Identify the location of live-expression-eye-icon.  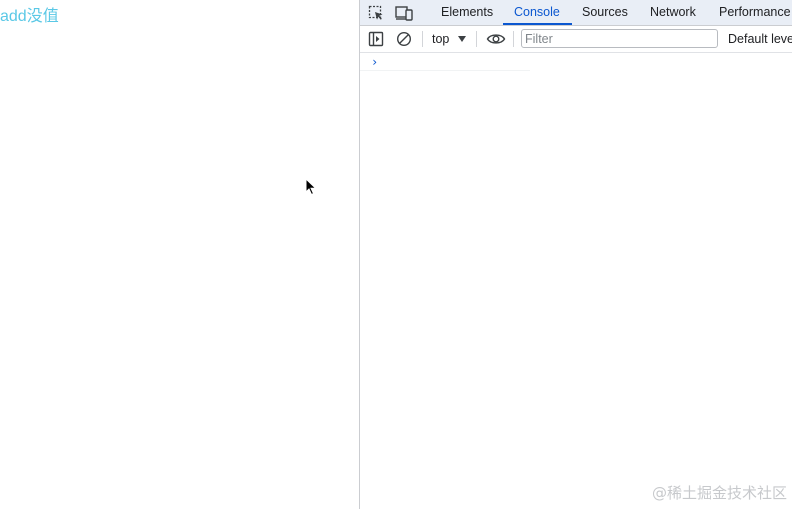
(496, 39).